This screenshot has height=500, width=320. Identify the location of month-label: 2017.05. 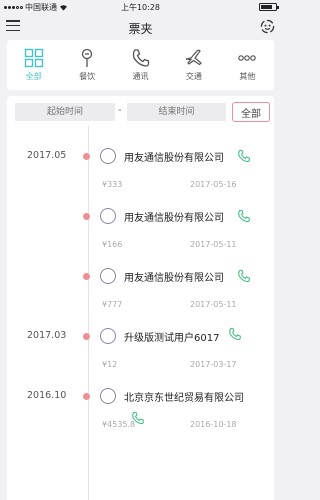
(47, 155).